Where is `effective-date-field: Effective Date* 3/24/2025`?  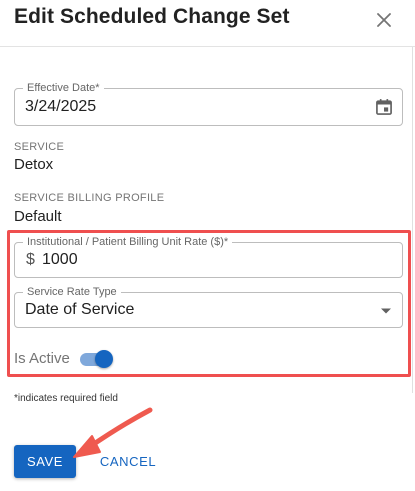 effective-date-field: Effective Date* 3/24/2025 is located at coordinates (208, 103).